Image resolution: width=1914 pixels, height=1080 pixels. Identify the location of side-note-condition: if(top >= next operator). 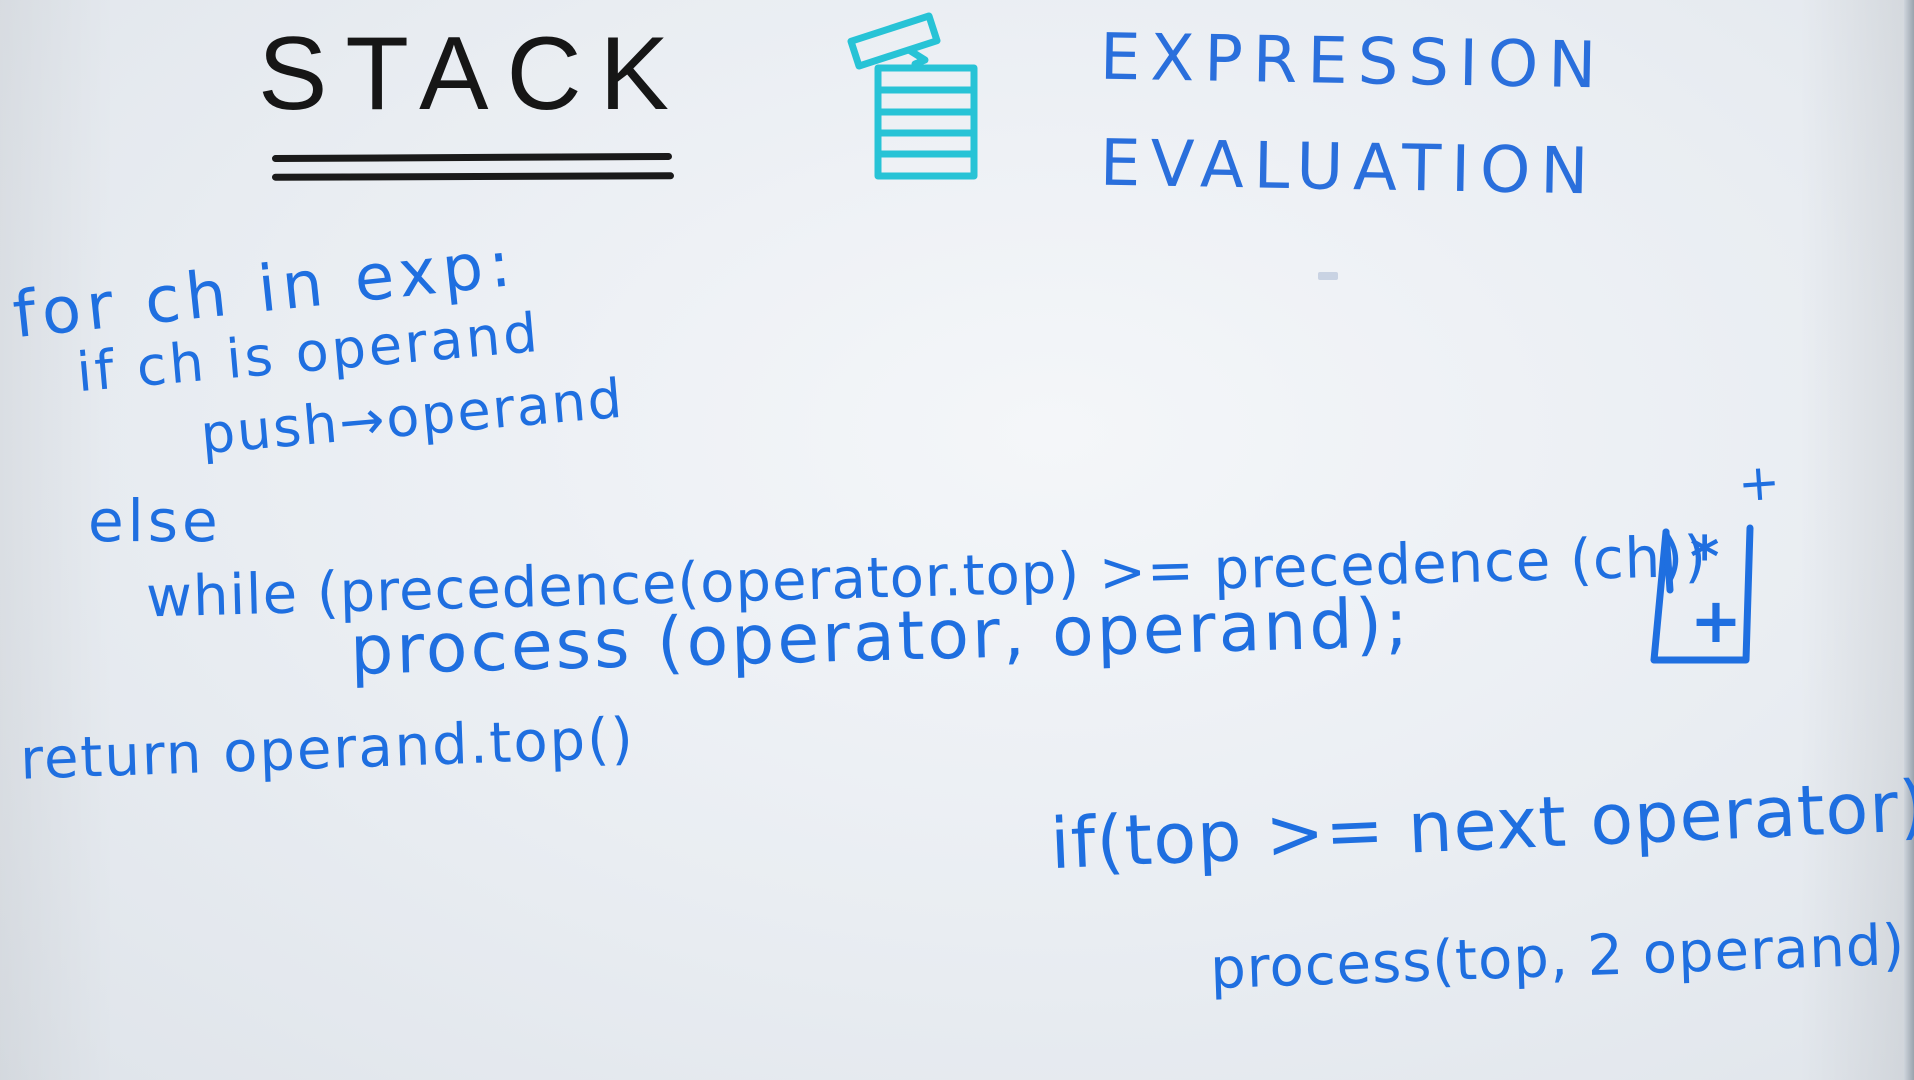
(1481, 825).